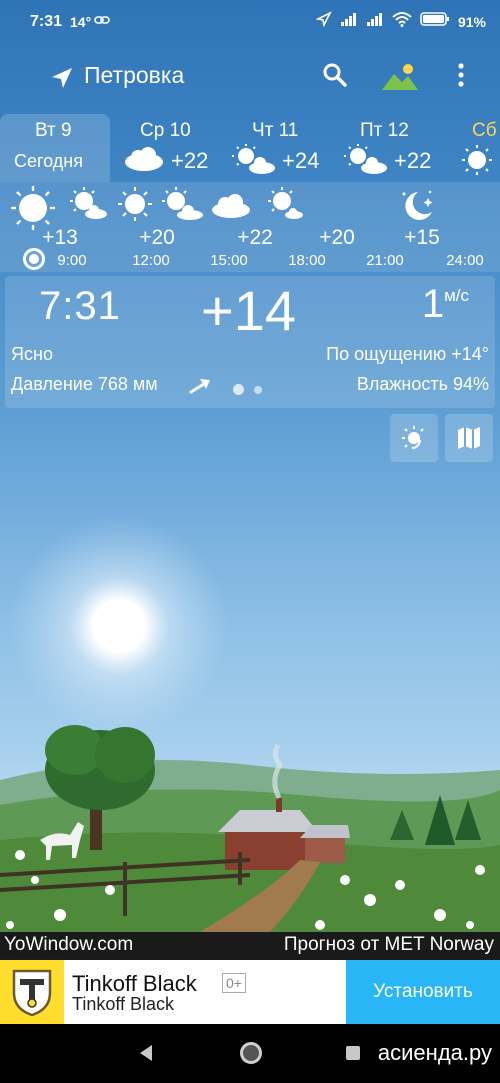  I want to click on signal-2-icon, so click(375, 21).